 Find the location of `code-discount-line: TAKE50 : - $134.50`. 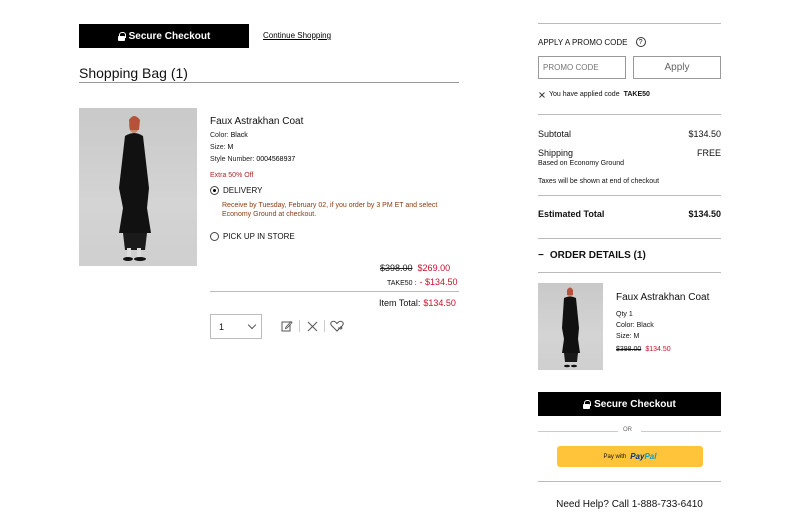

code-discount-line: TAKE50 : - $134.50 is located at coordinates (422, 282).